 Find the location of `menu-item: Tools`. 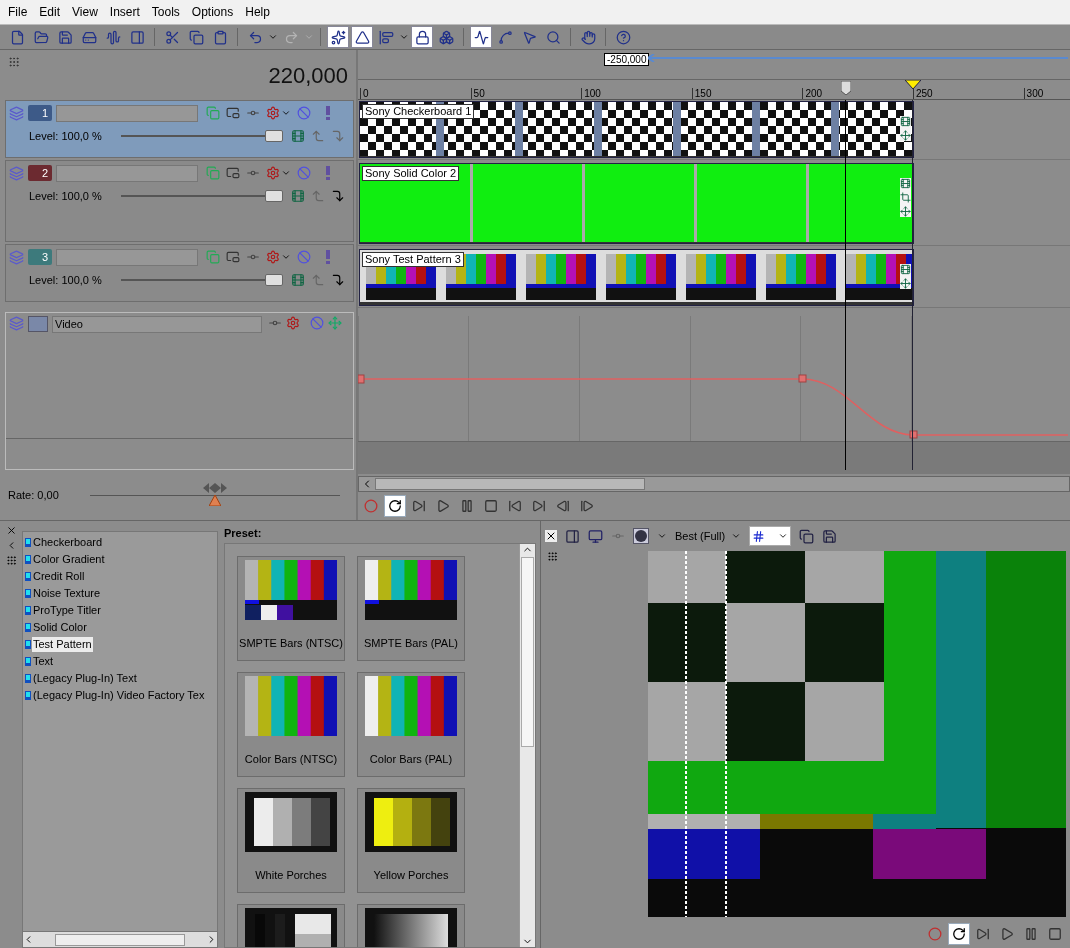

menu-item: Tools is located at coordinates (165, 12).